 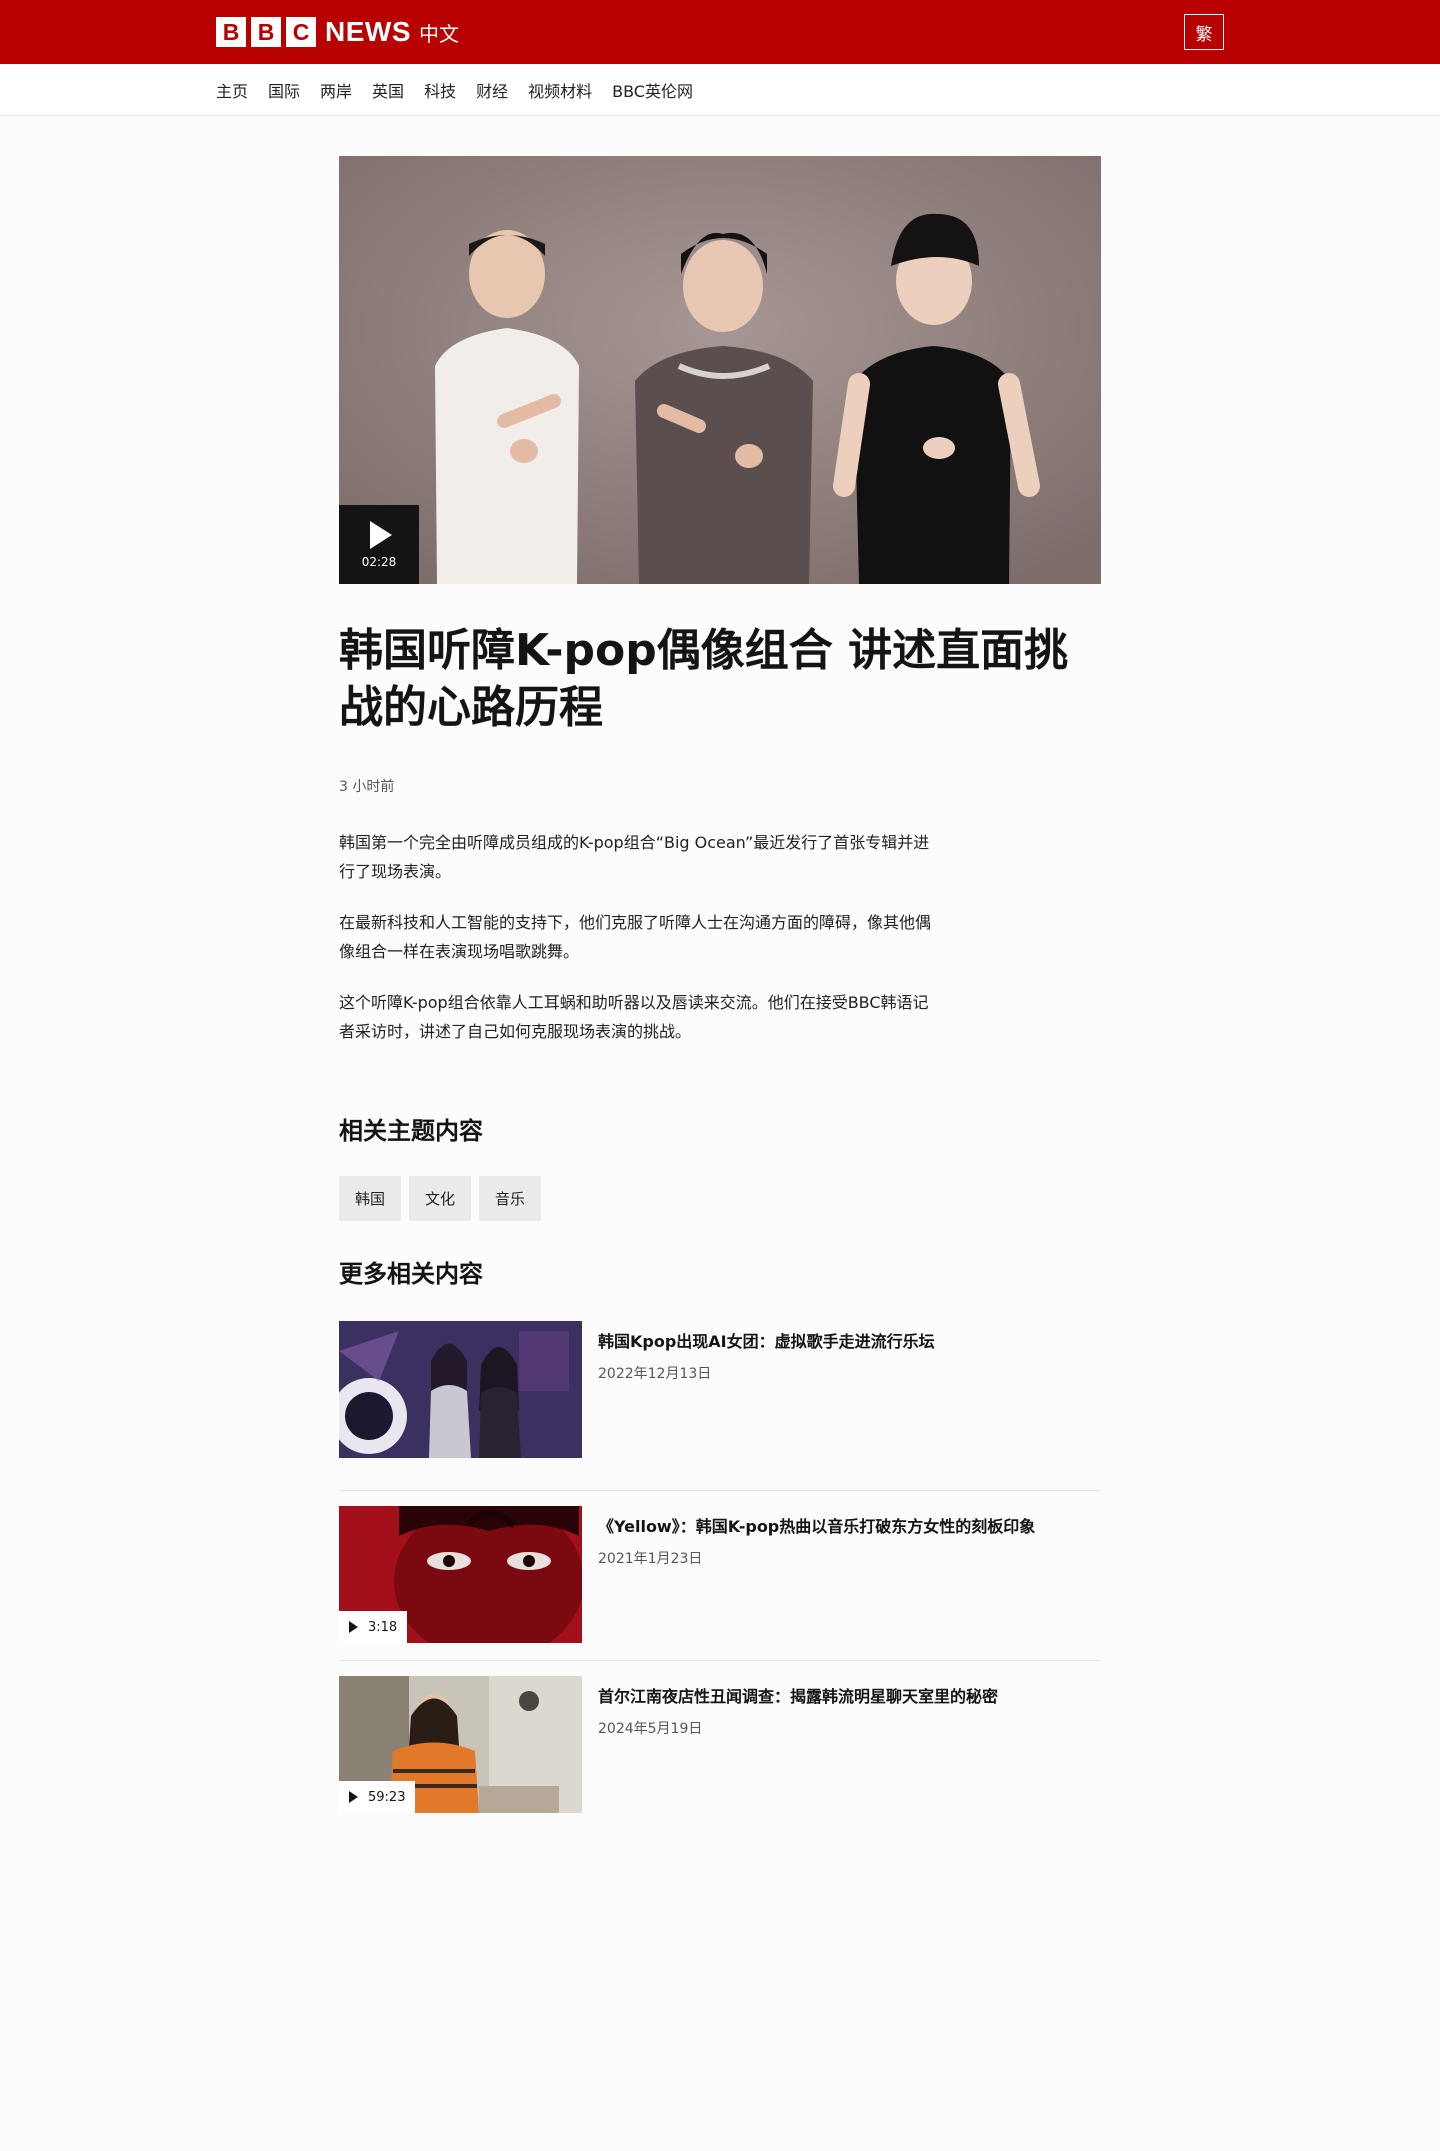 I want to click on logo-letter-c: C, so click(x=301, y=32).